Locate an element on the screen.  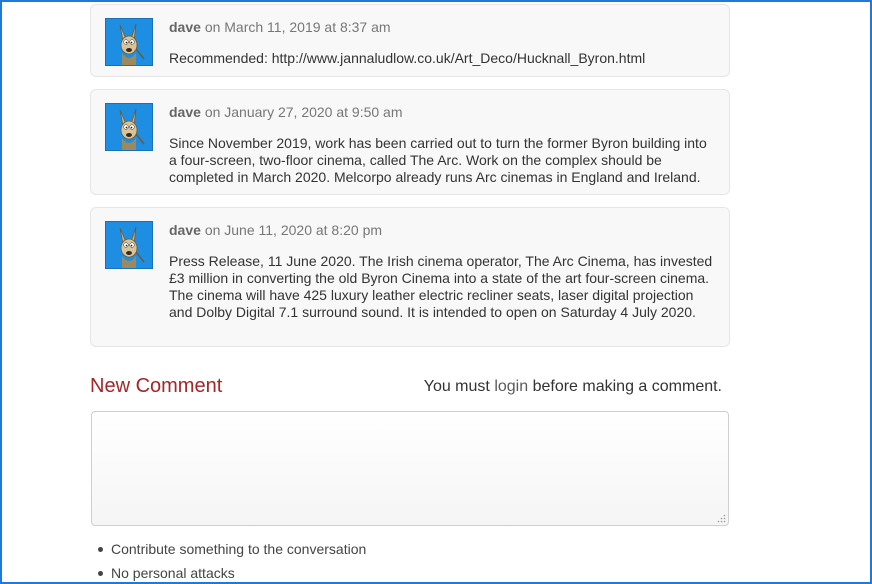
list-item: No personal attacks is located at coordinates (230, 571).